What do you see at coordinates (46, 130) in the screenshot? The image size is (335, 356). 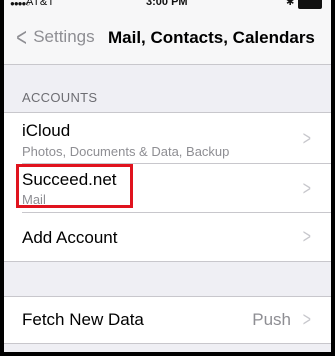 I see `account-title: iCloud` at bounding box center [46, 130].